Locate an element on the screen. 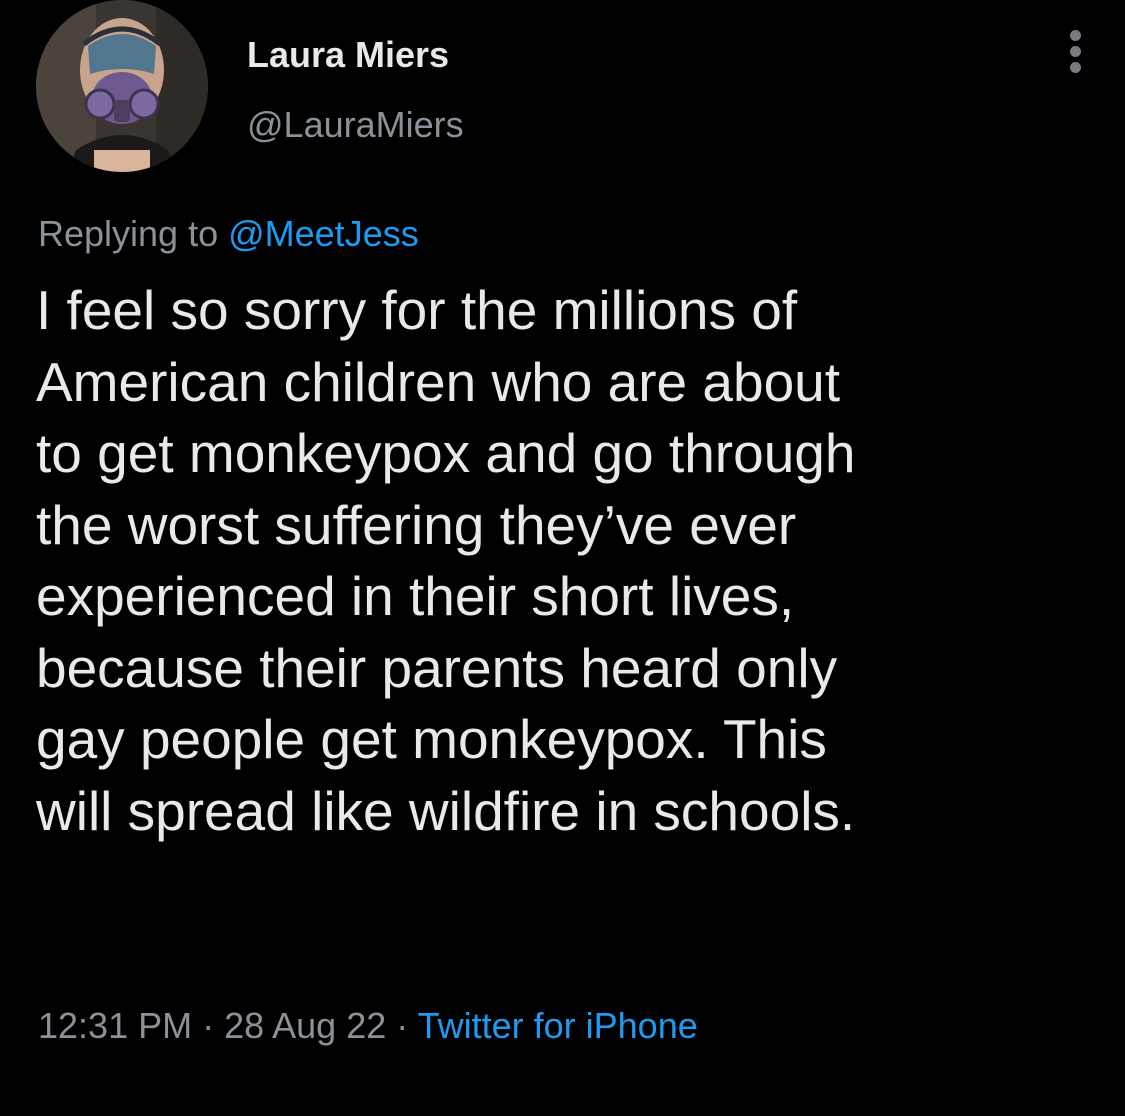 The height and width of the screenshot is (1116, 1125). tweet-text-line: gay people get monkeypox. This is located at coordinates (431, 739).